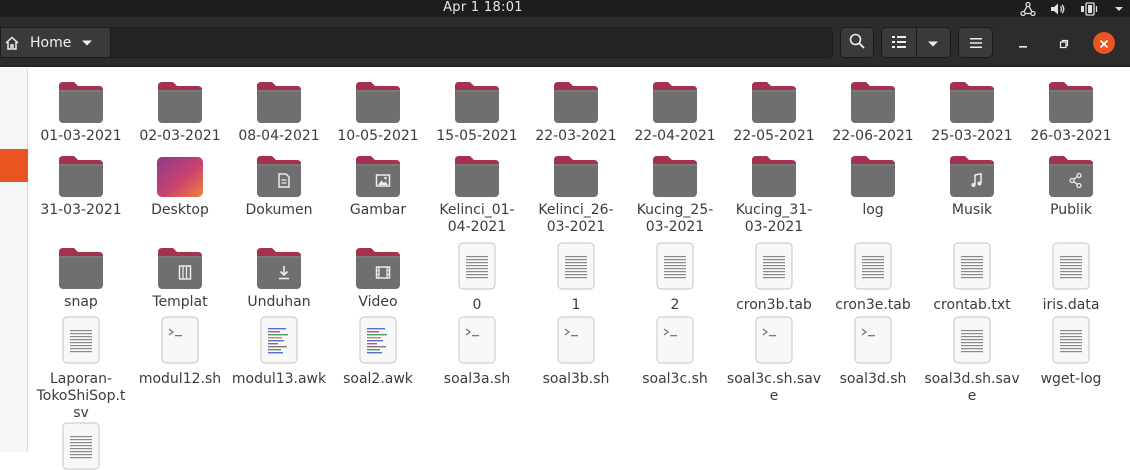 This screenshot has width=1130, height=470. What do you see at coordinates (477, 351) in the screenshot?
I see `file-item: soal3a.sh` at bounding box center [477, 351].